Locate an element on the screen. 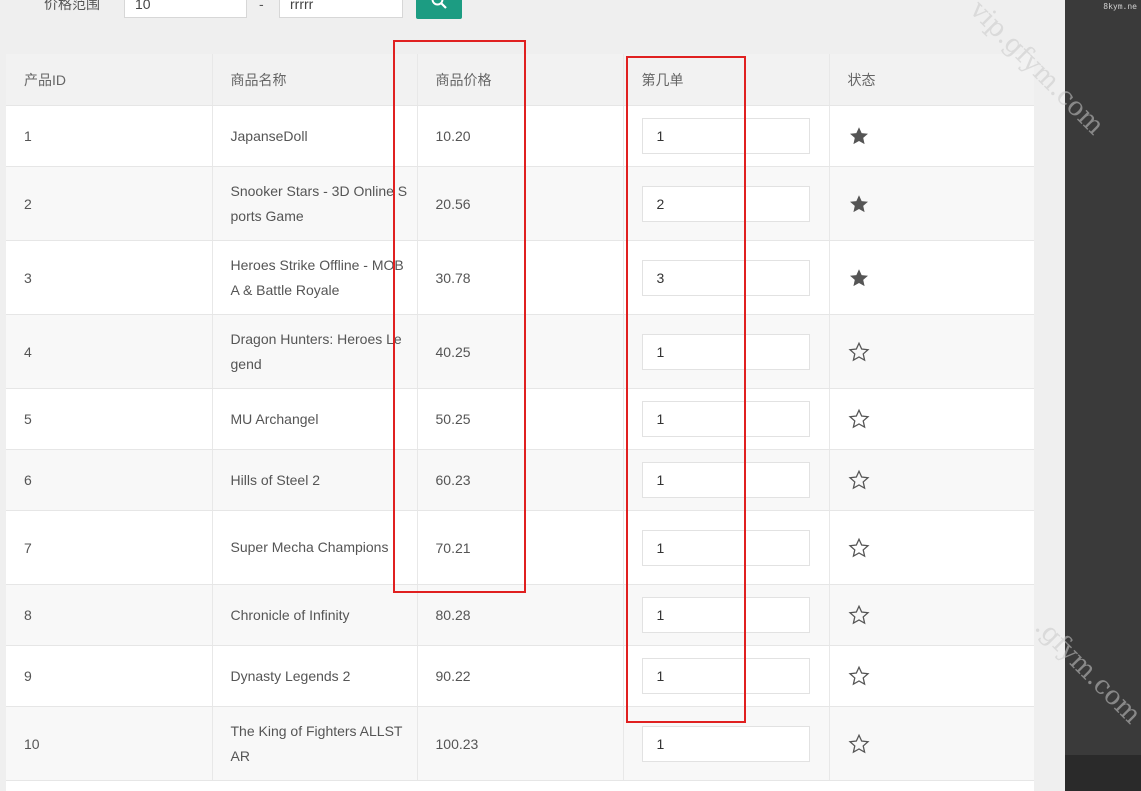 The image size is (1141, 791). product-id-cell: 1 is located at coordinates (109, 136).